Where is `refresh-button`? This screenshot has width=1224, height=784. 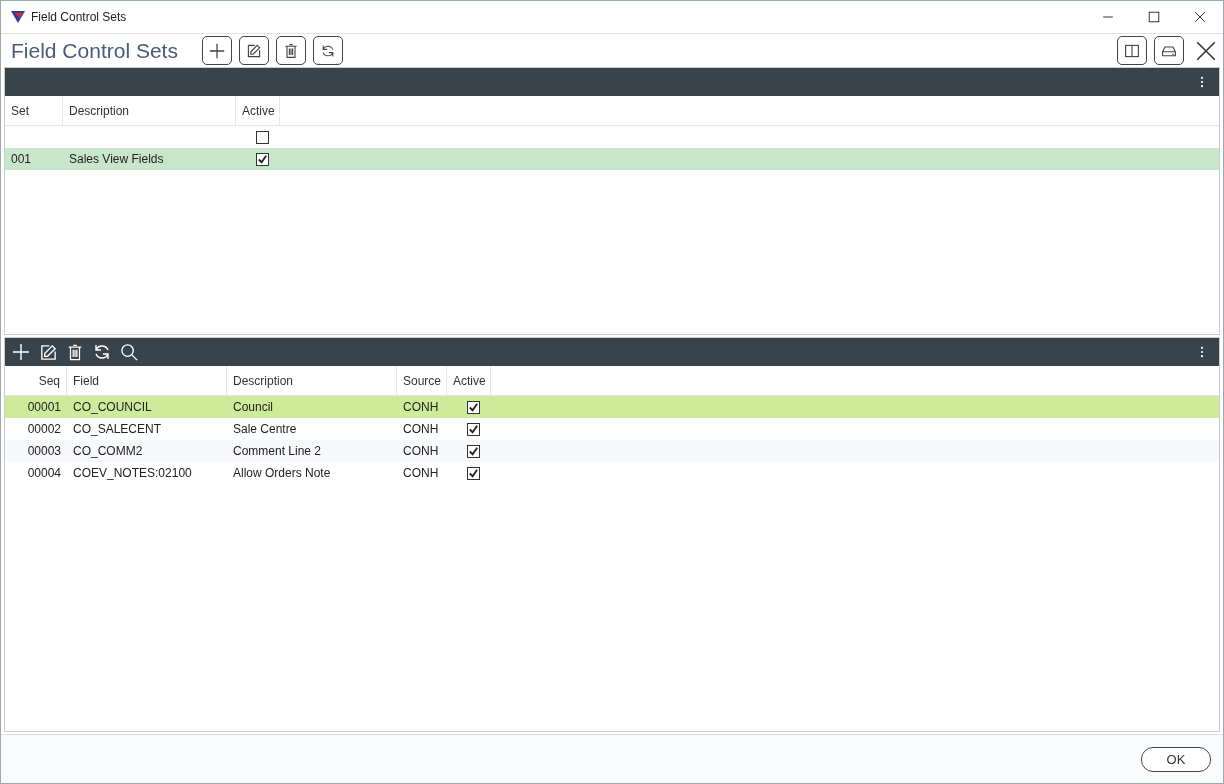
refresh-button is located at coordinates (327, 50).